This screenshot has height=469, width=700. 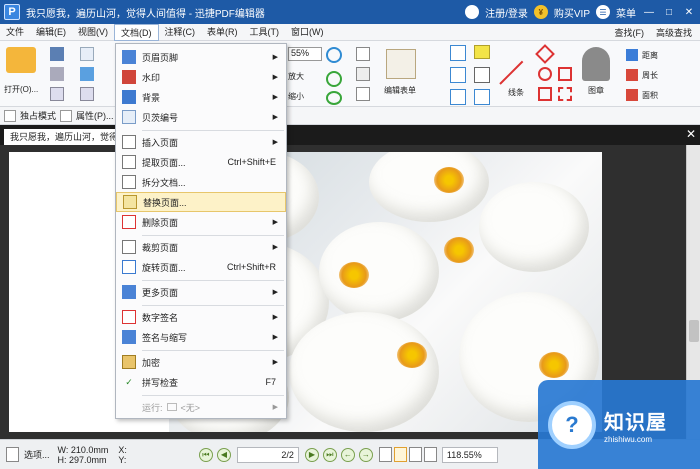 I want to click on back-icon: ←, so click(x=347, y=454).